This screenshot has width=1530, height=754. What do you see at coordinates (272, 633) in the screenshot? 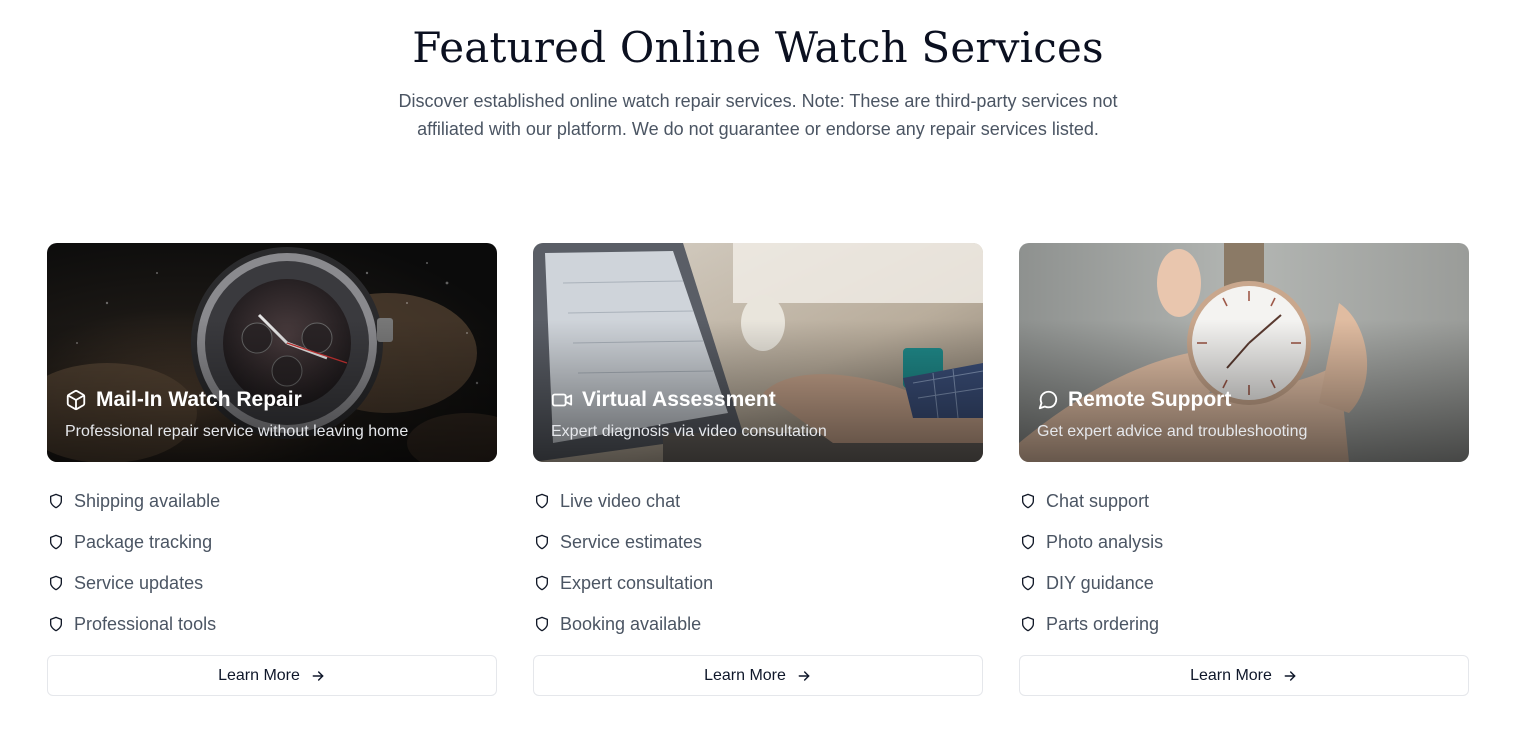
I see `feature-item: Professional tools` at bounding box center [272, 633].